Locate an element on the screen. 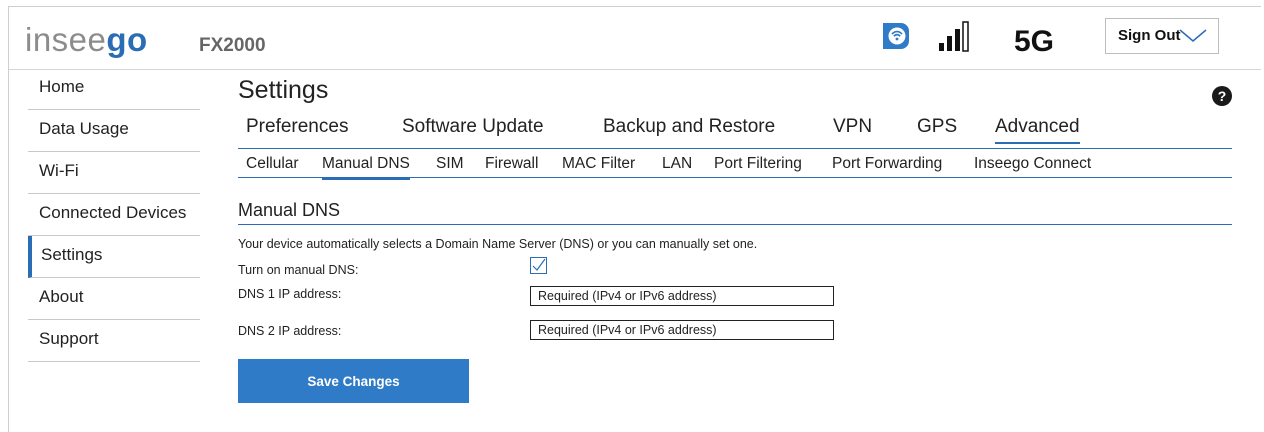 Image resolution: width=1264 pixels, height=432 pixels. subtab-port-forwarding: Port Forwarding is located at coordinates (887, 166).